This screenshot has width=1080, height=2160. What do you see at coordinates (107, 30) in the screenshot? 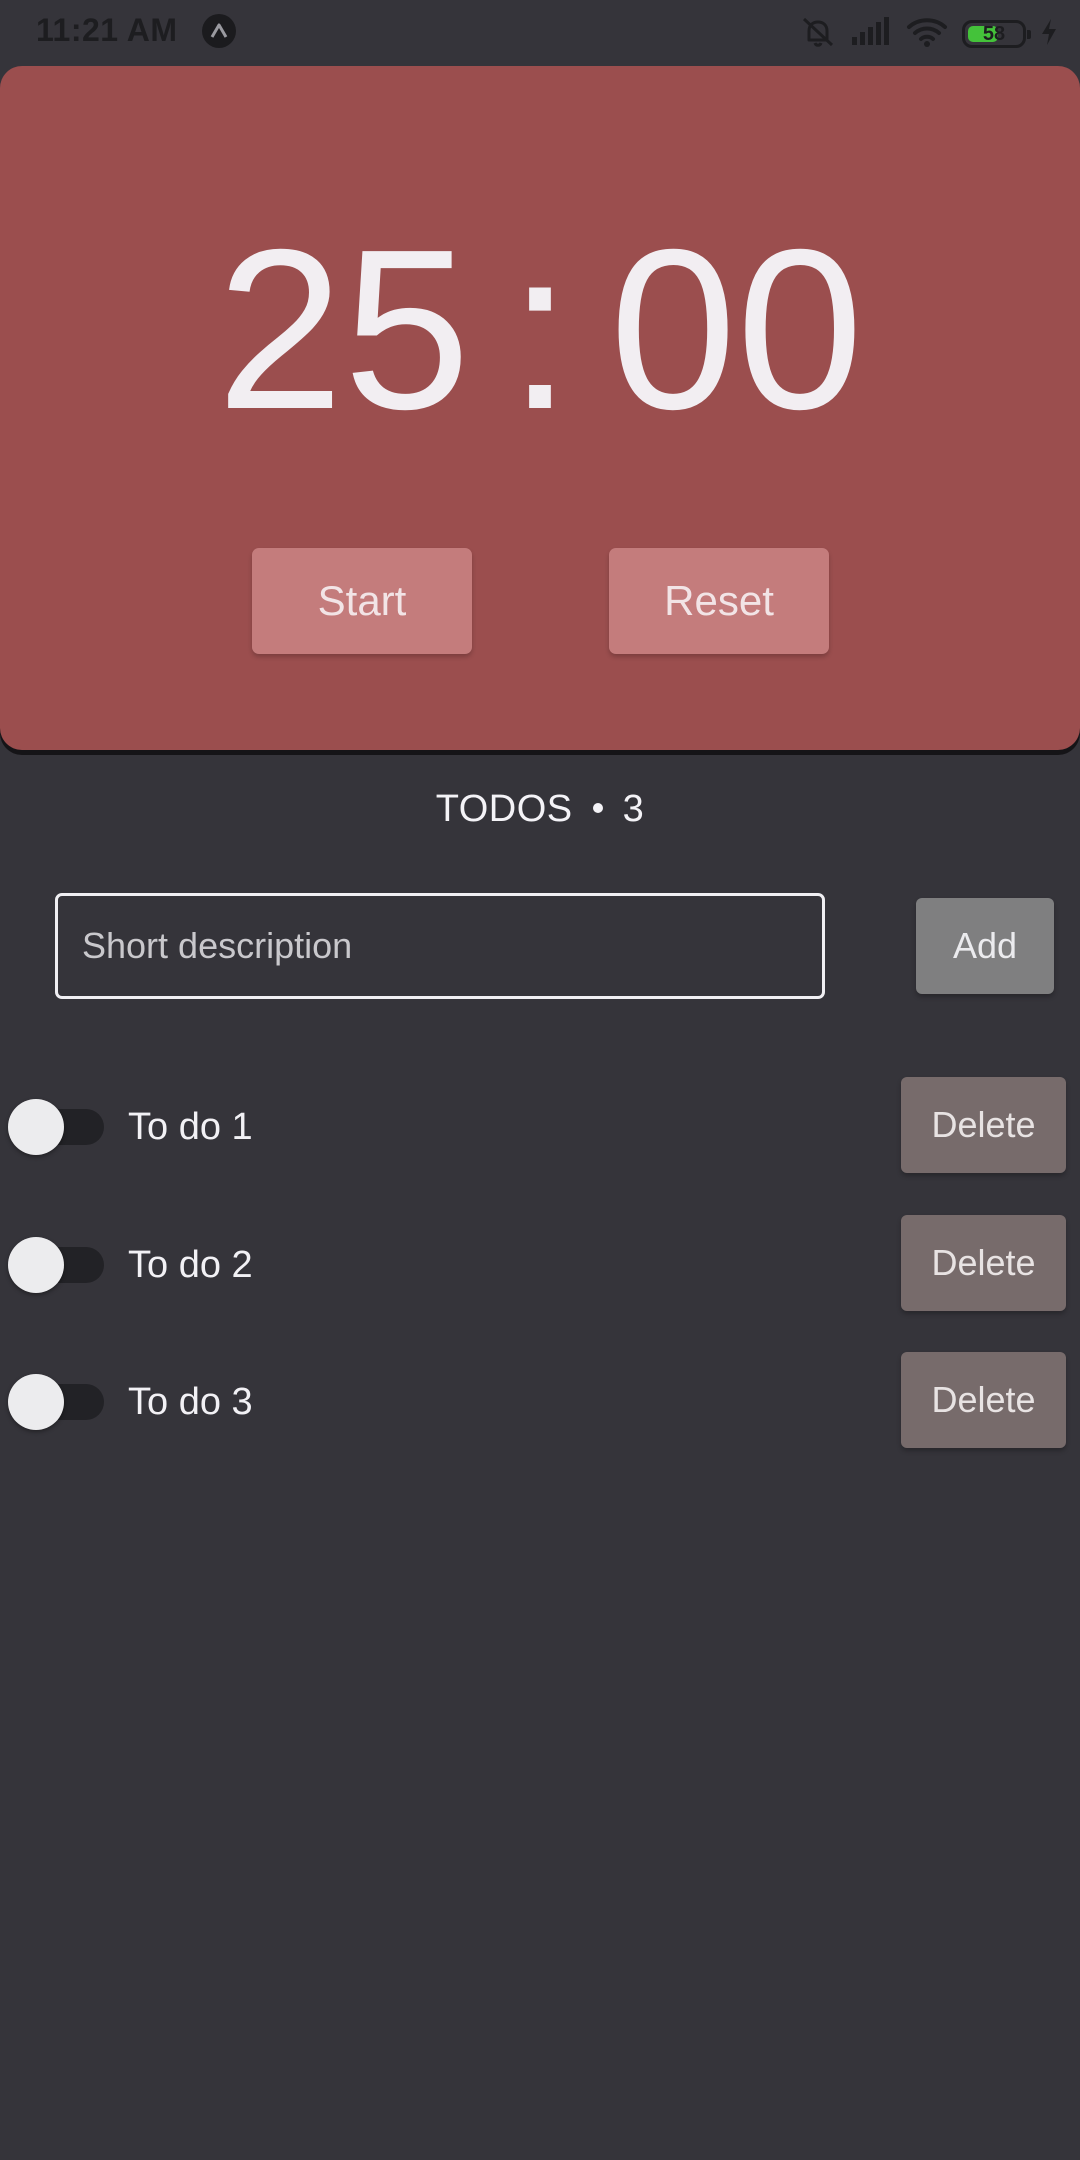
I see `status-time: 11:21 AM` at bounding box center [107, 30].